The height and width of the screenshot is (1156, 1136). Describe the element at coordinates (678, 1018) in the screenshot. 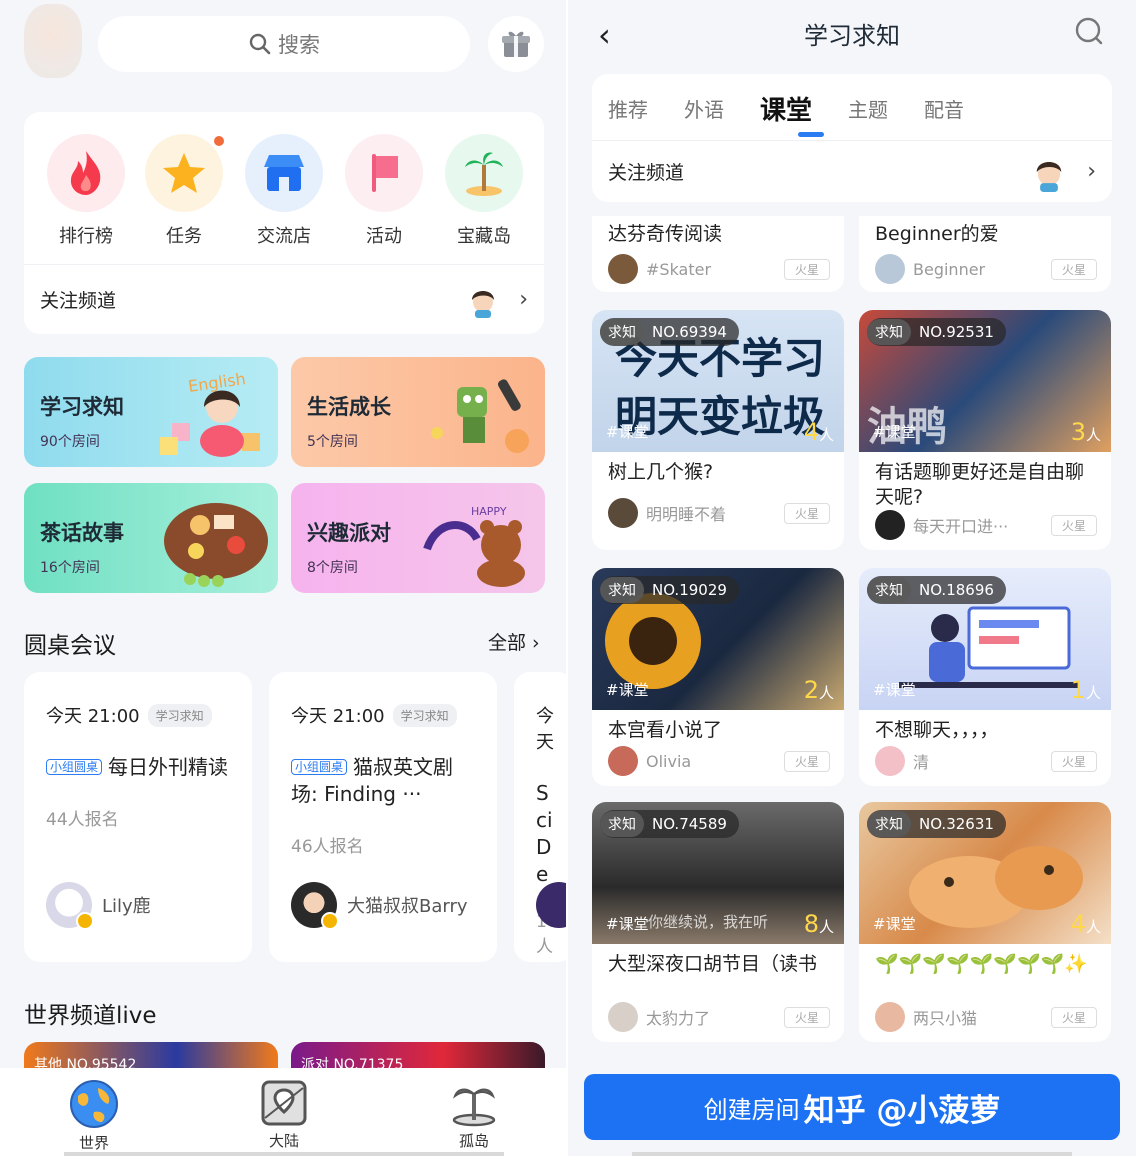

I see `room-user: 太豹力了` at that location.